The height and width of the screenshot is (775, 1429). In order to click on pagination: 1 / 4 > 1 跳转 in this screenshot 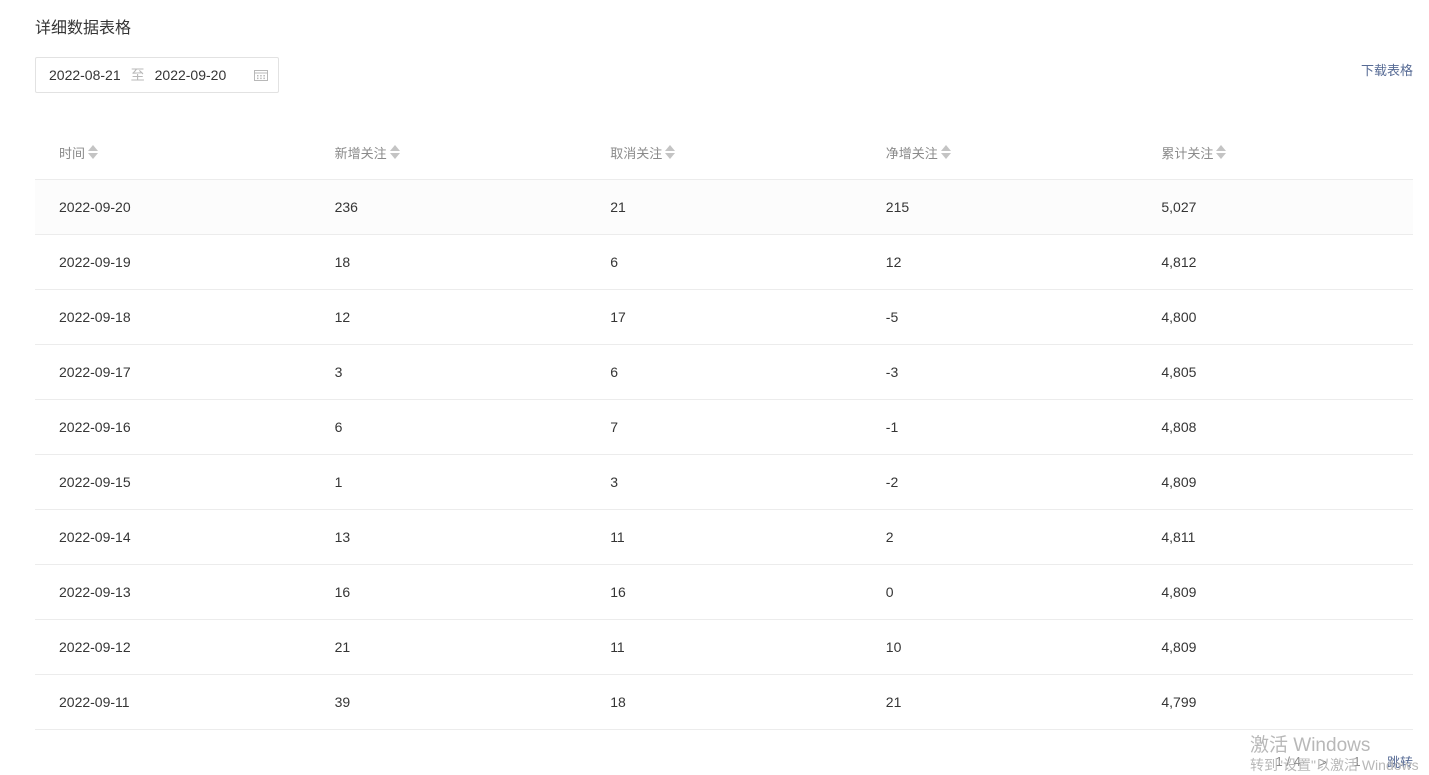, I will do `click(1345, 761)`.